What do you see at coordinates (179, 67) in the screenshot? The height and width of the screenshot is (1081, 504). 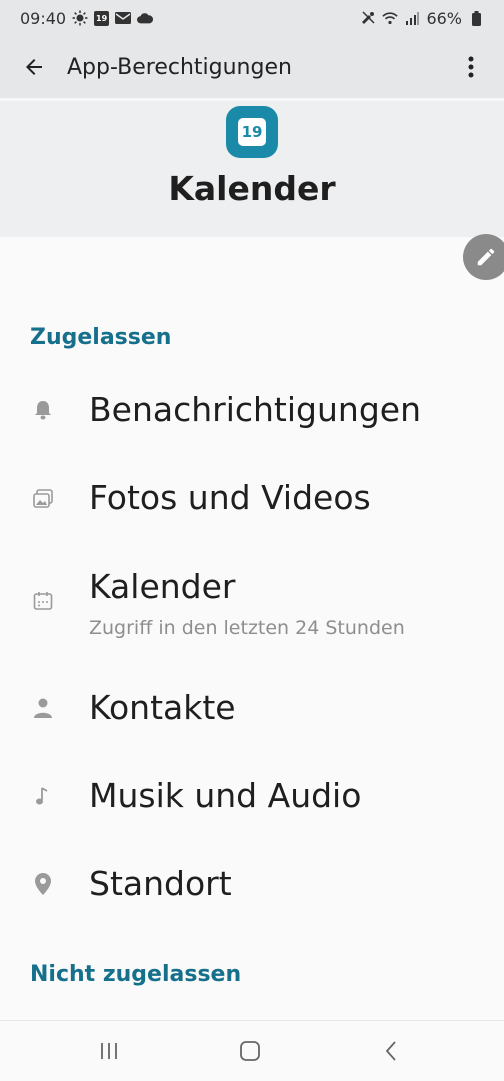 I see `app-bar-title: App-Berechtigungen` at bounding box center [179, 67].